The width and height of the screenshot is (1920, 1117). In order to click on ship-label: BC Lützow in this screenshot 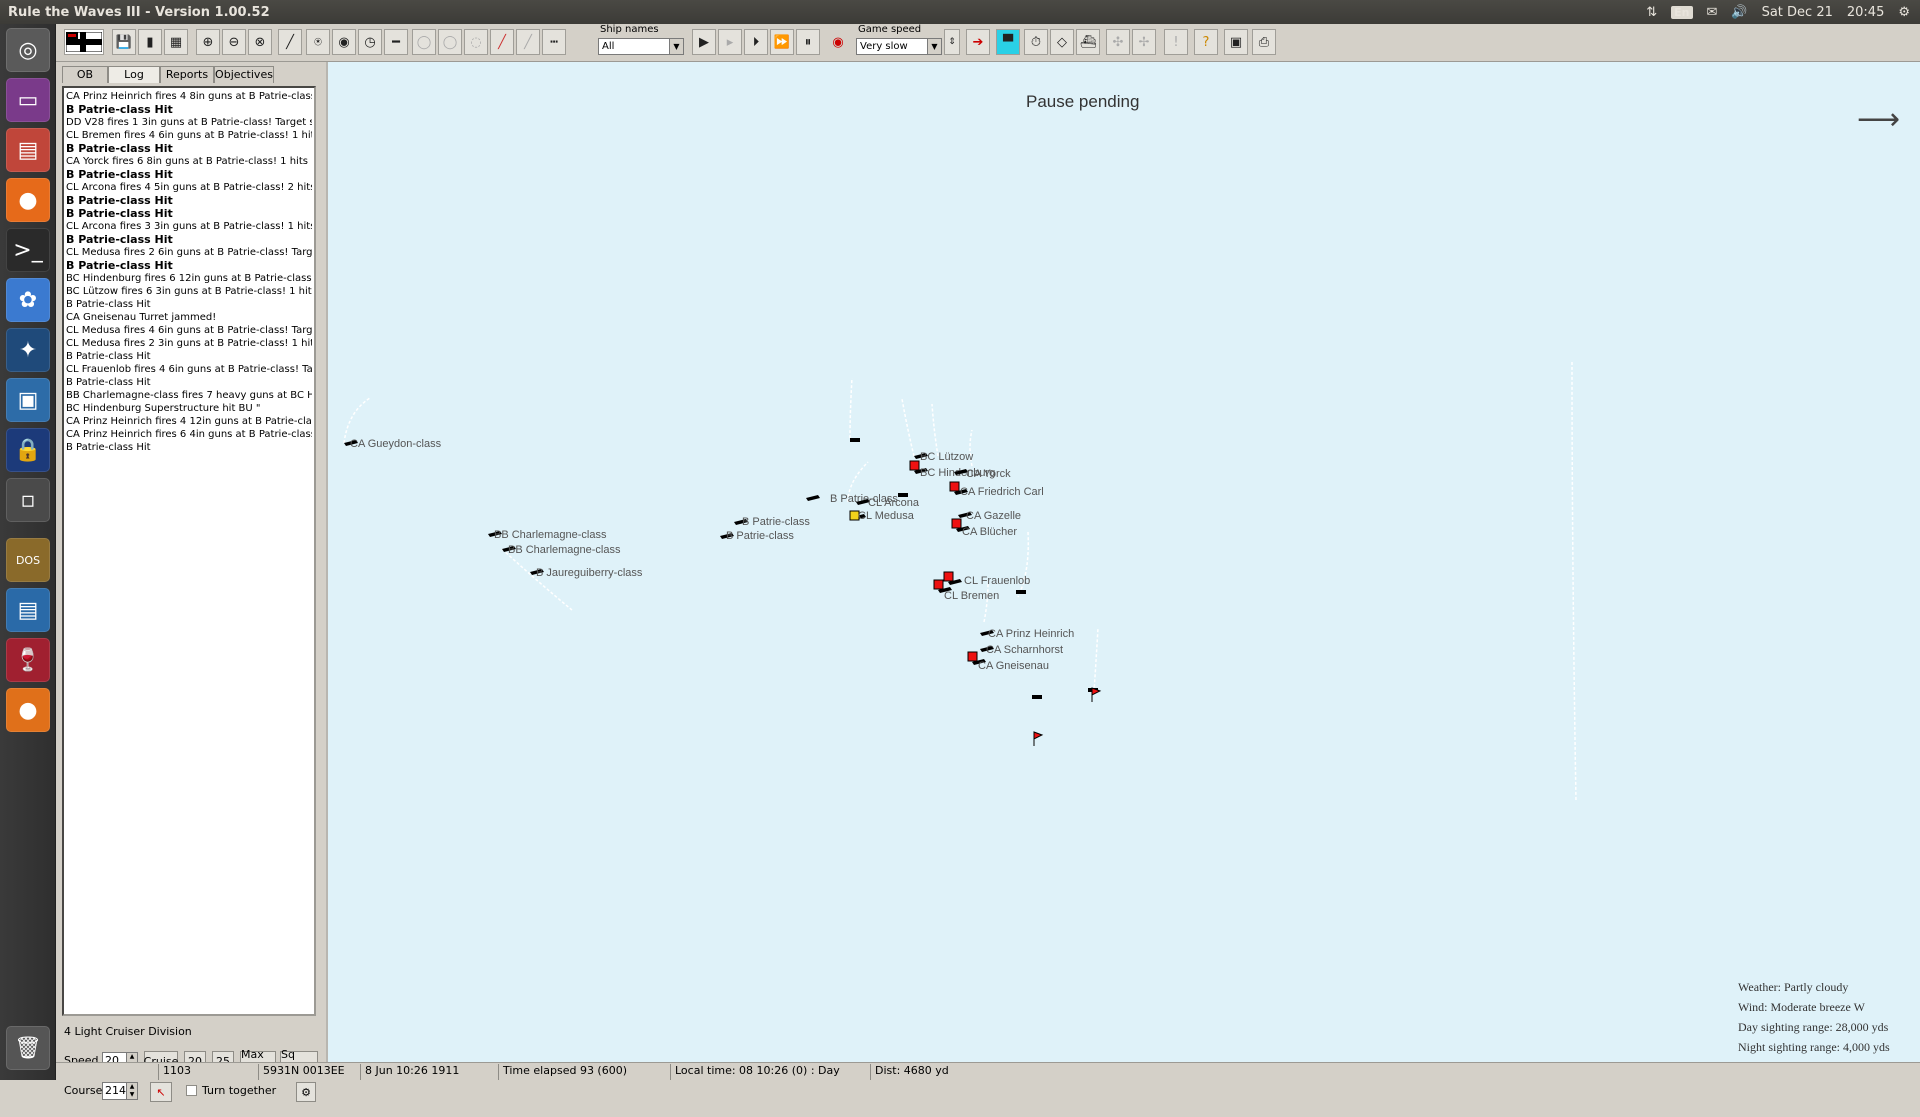, I will do `click(946, 457)`.